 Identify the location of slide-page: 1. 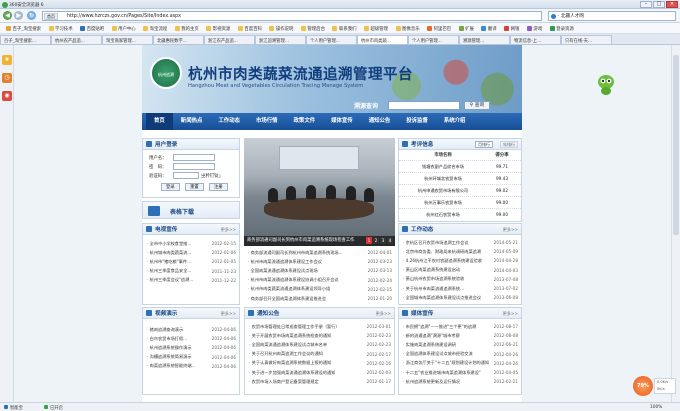
(369, 240).